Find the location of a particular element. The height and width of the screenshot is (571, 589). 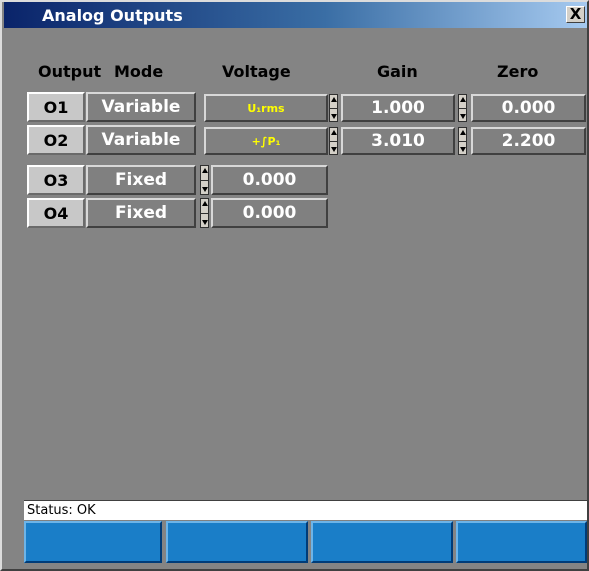

output-label-o1: O1 is located at coordinates (56, 107).